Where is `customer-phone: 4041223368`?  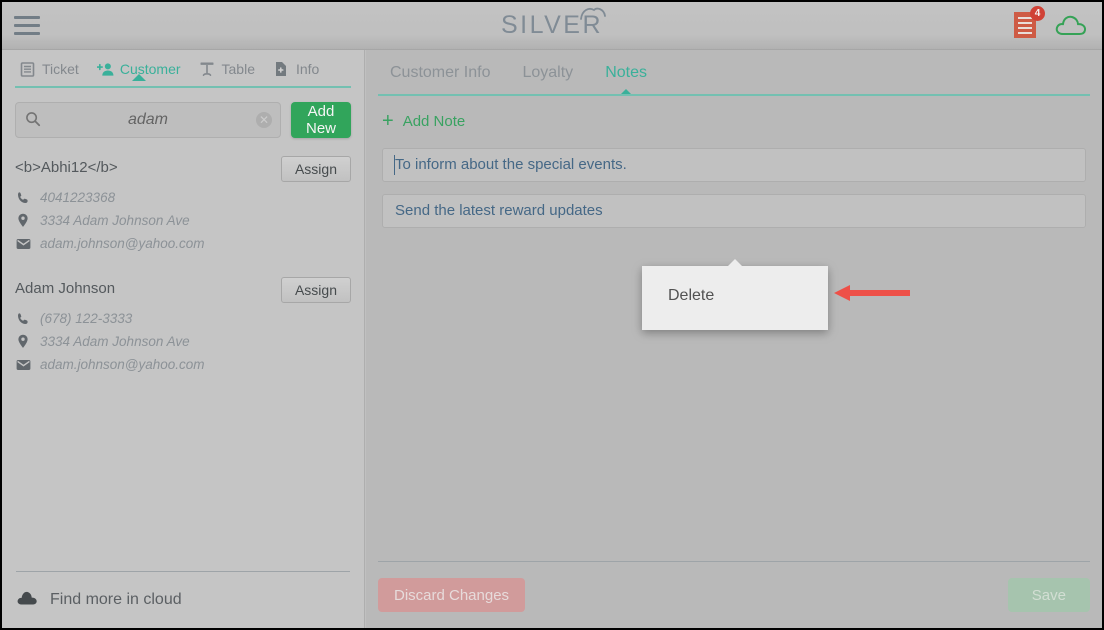 customer-phone: 4041223368 is located at coordinates (78, 197).